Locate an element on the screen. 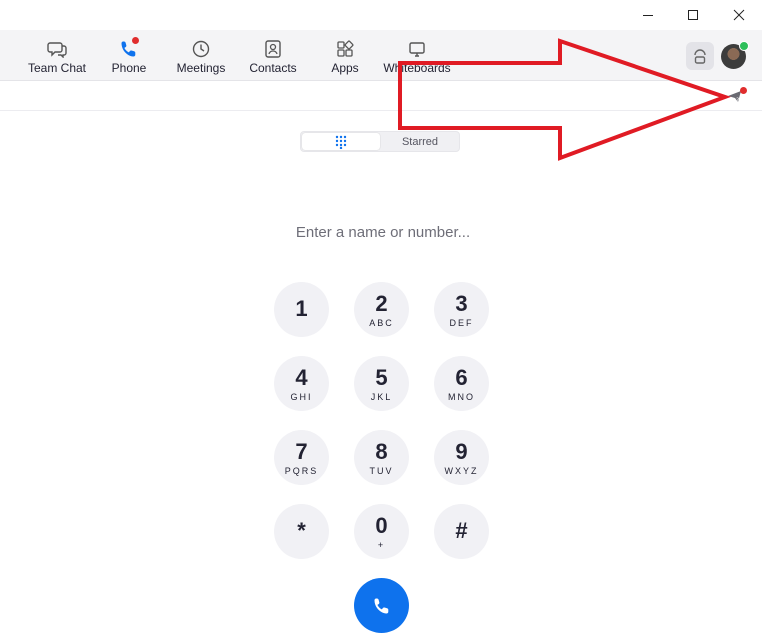 The height and width of the screenshot is (643, 762). key-digit: 2 is located at coordinates (381, 303).